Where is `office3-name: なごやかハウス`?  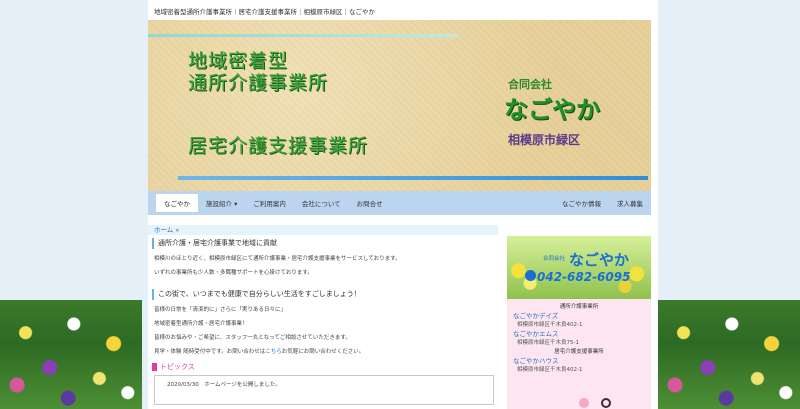
office3-name: なごやかハウス is located at coordinates (579, 361).